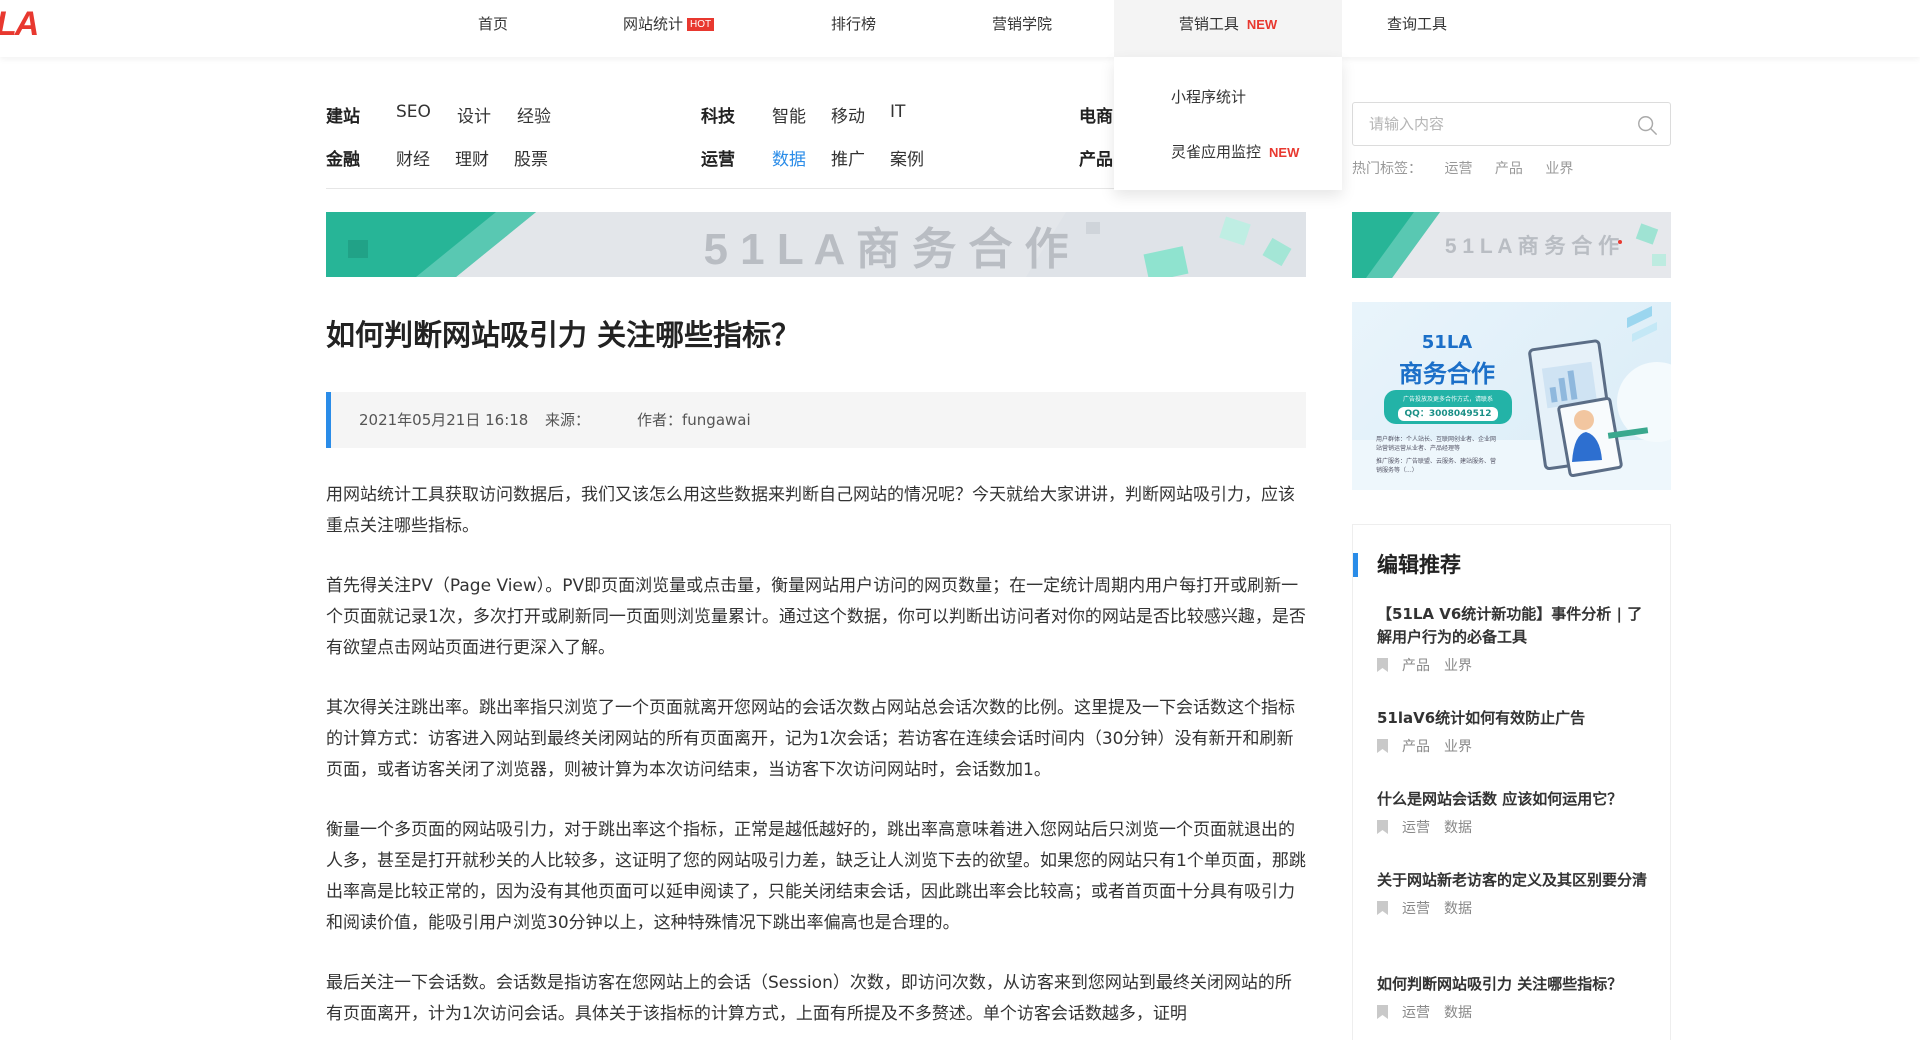  I want to click on hot-badge: HOT, so click(701, 24).